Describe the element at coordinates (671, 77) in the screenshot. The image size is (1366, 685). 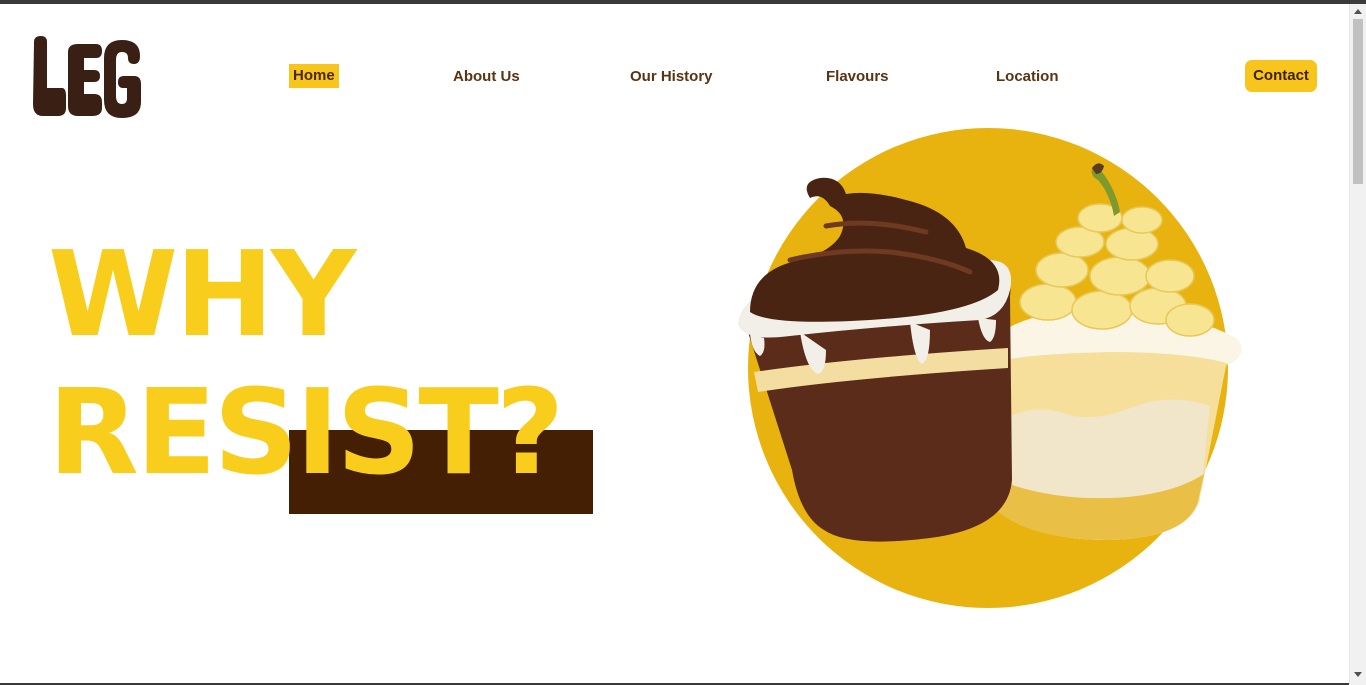
I see `nav-item-our-history: Our History` at that location.